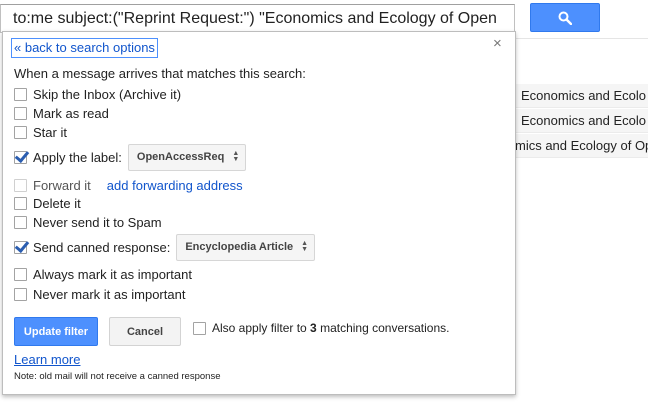 The image size is (648, 403). Describe the element at coordinates (20, 185) in the screenshot. I see `forward-it-checkbox` at that location.